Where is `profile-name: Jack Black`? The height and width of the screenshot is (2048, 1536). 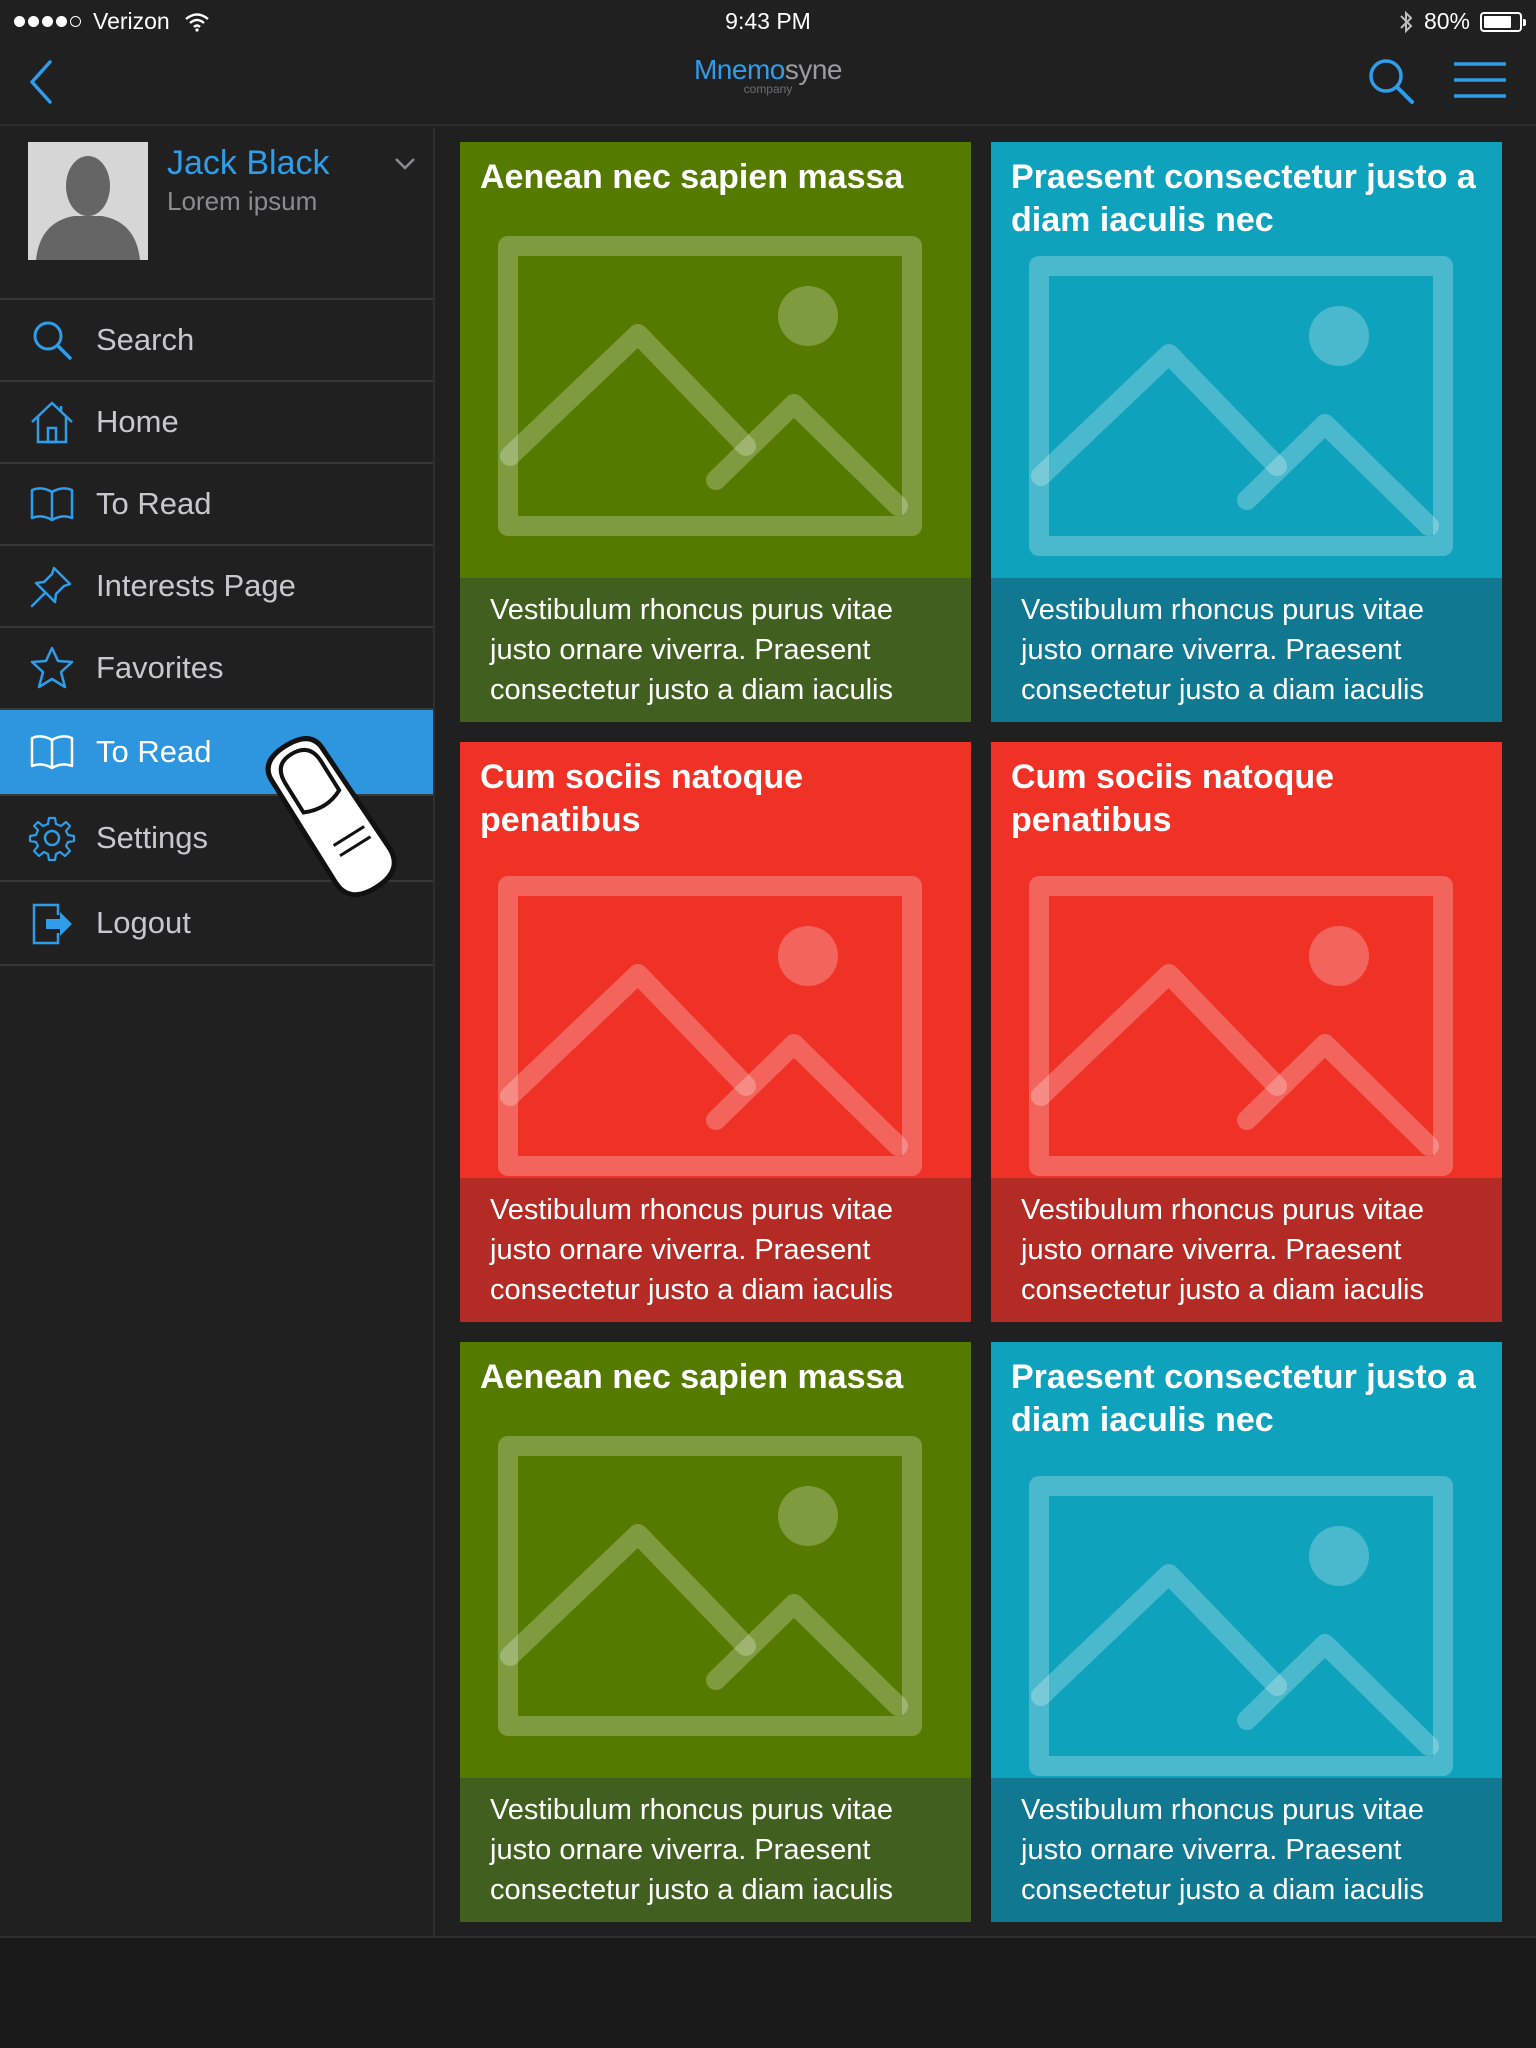
profile-name: Jack Black is located at coordinates (248, 163).